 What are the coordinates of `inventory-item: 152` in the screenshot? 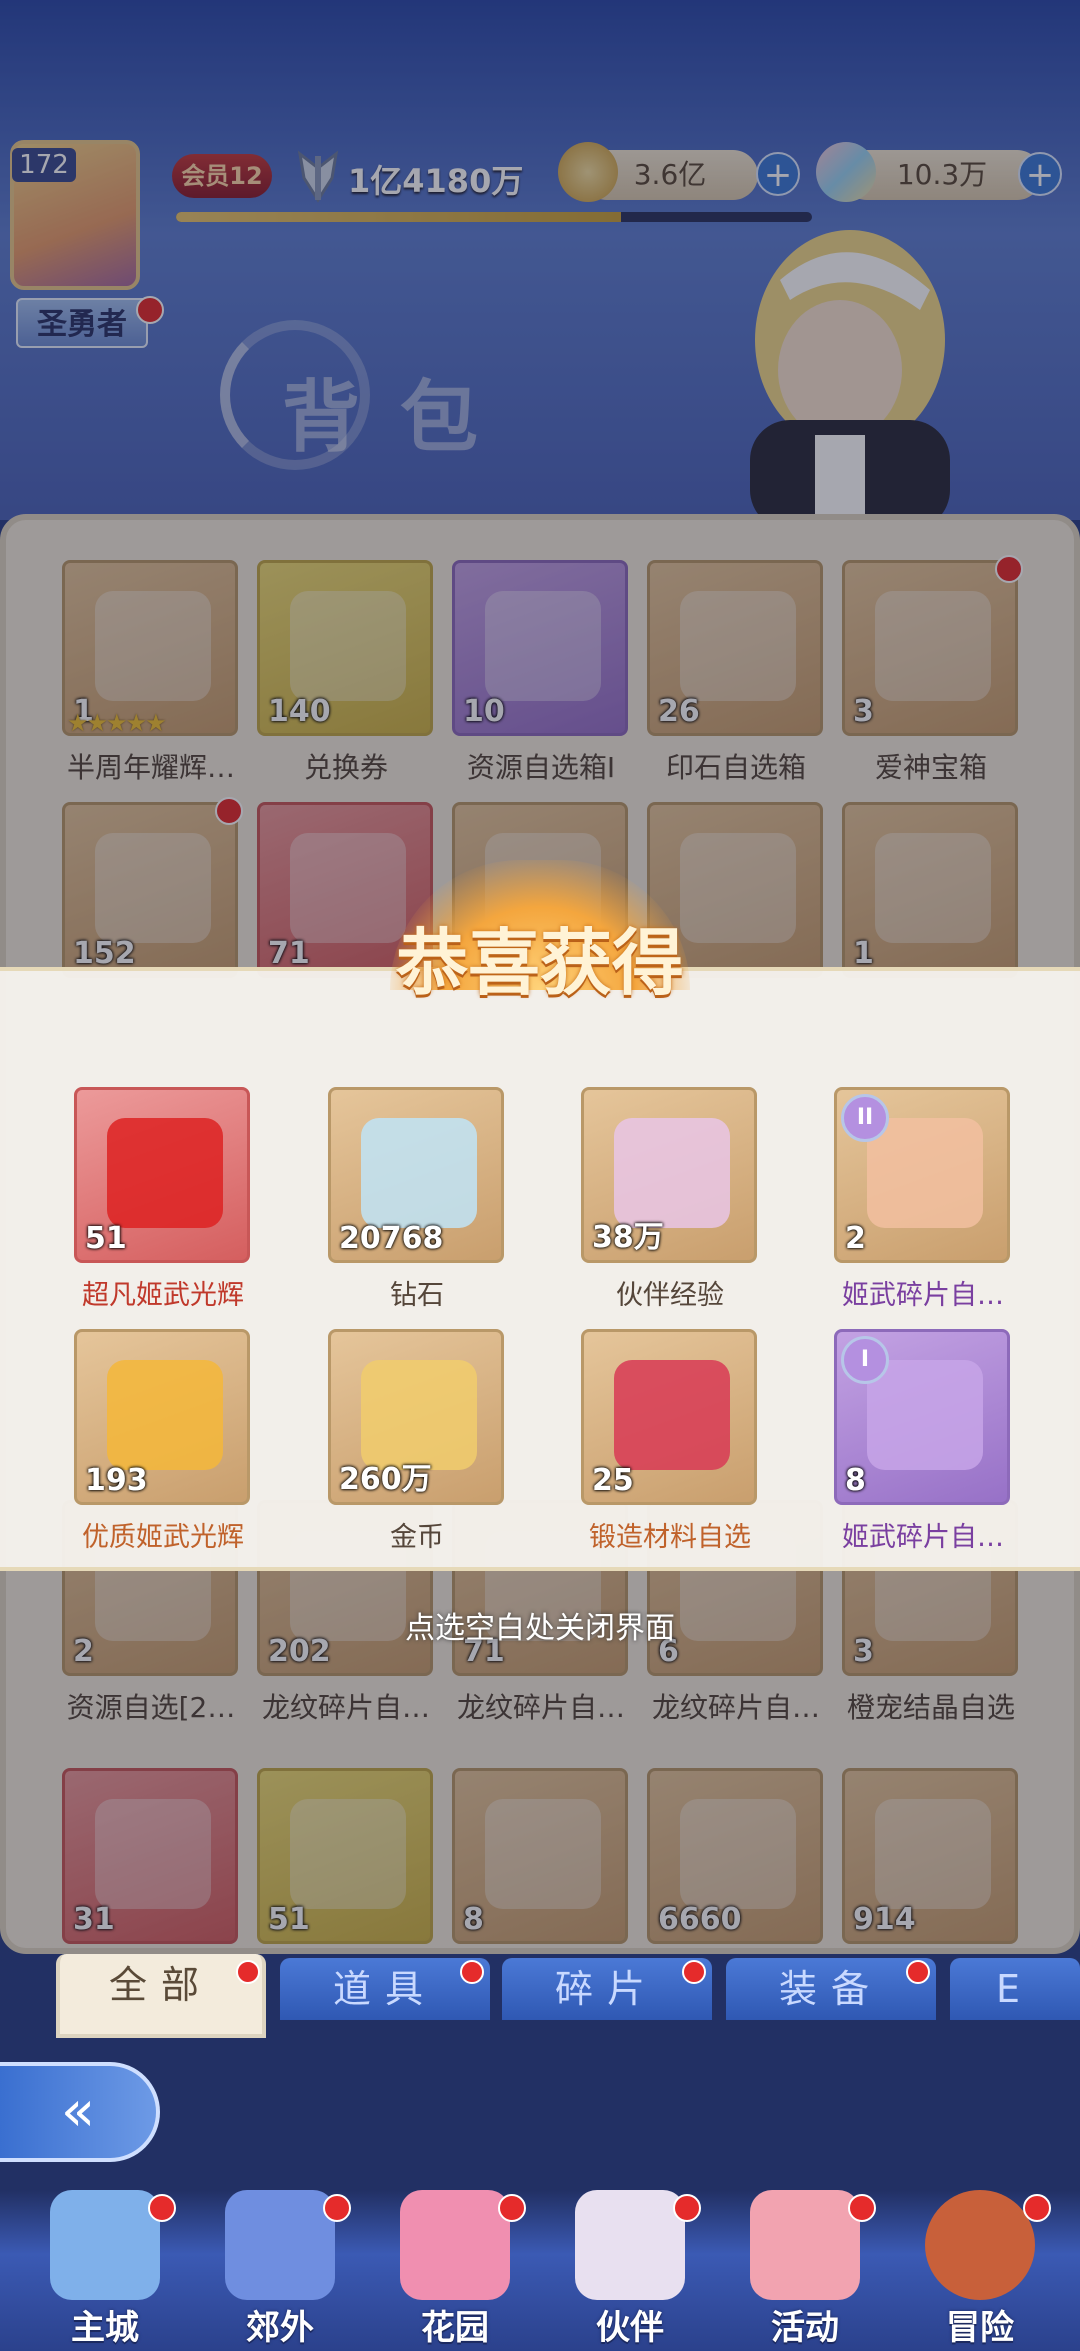 It's located at (152, 892).